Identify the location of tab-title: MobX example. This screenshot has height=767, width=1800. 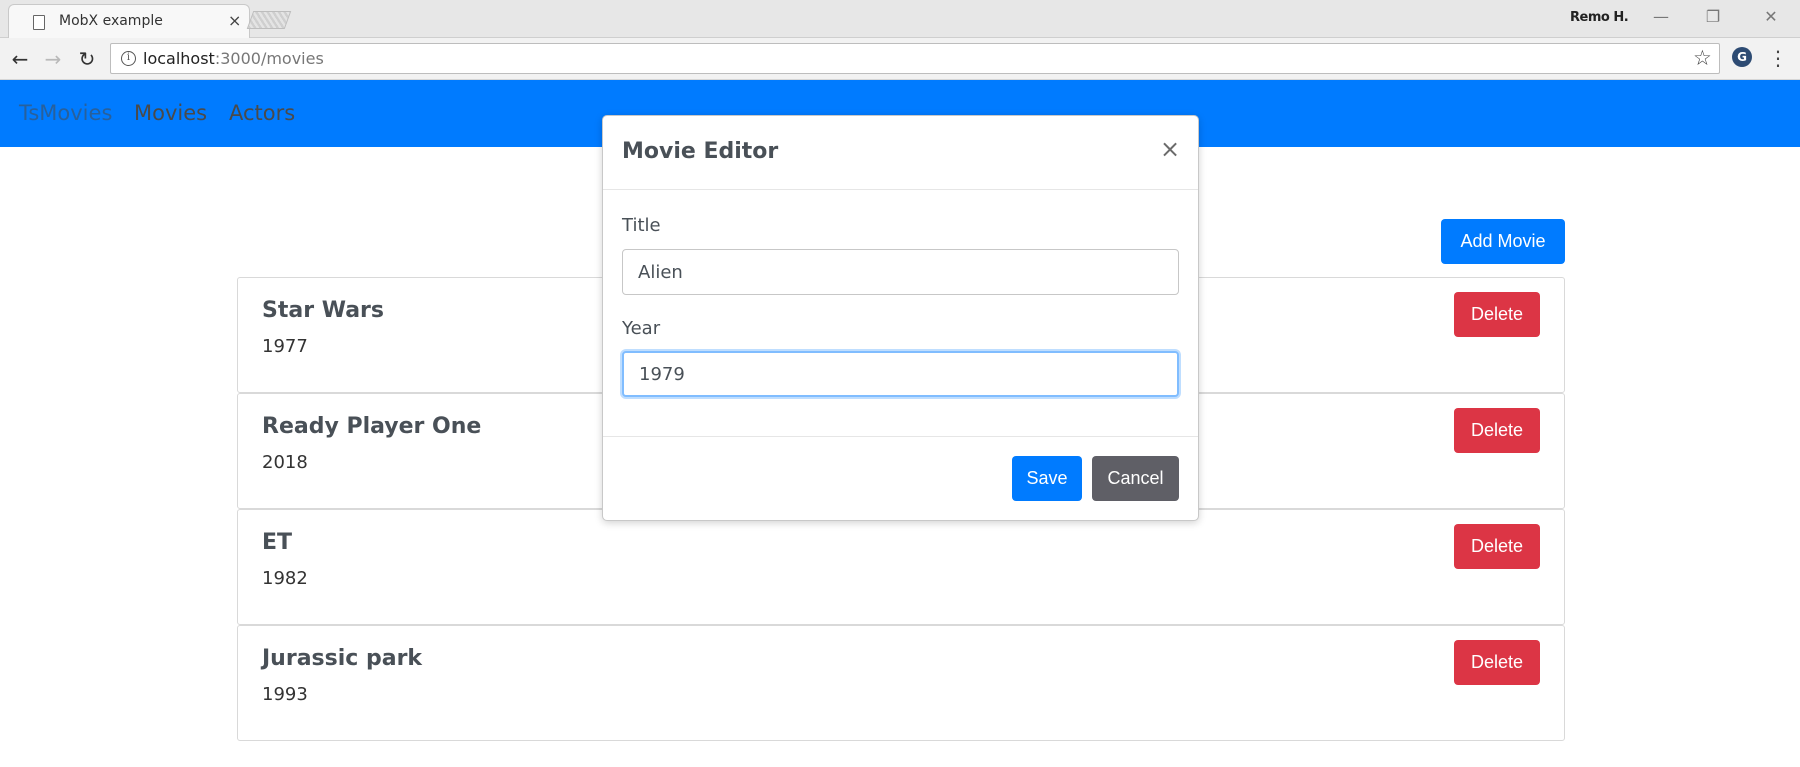
(111, 21).